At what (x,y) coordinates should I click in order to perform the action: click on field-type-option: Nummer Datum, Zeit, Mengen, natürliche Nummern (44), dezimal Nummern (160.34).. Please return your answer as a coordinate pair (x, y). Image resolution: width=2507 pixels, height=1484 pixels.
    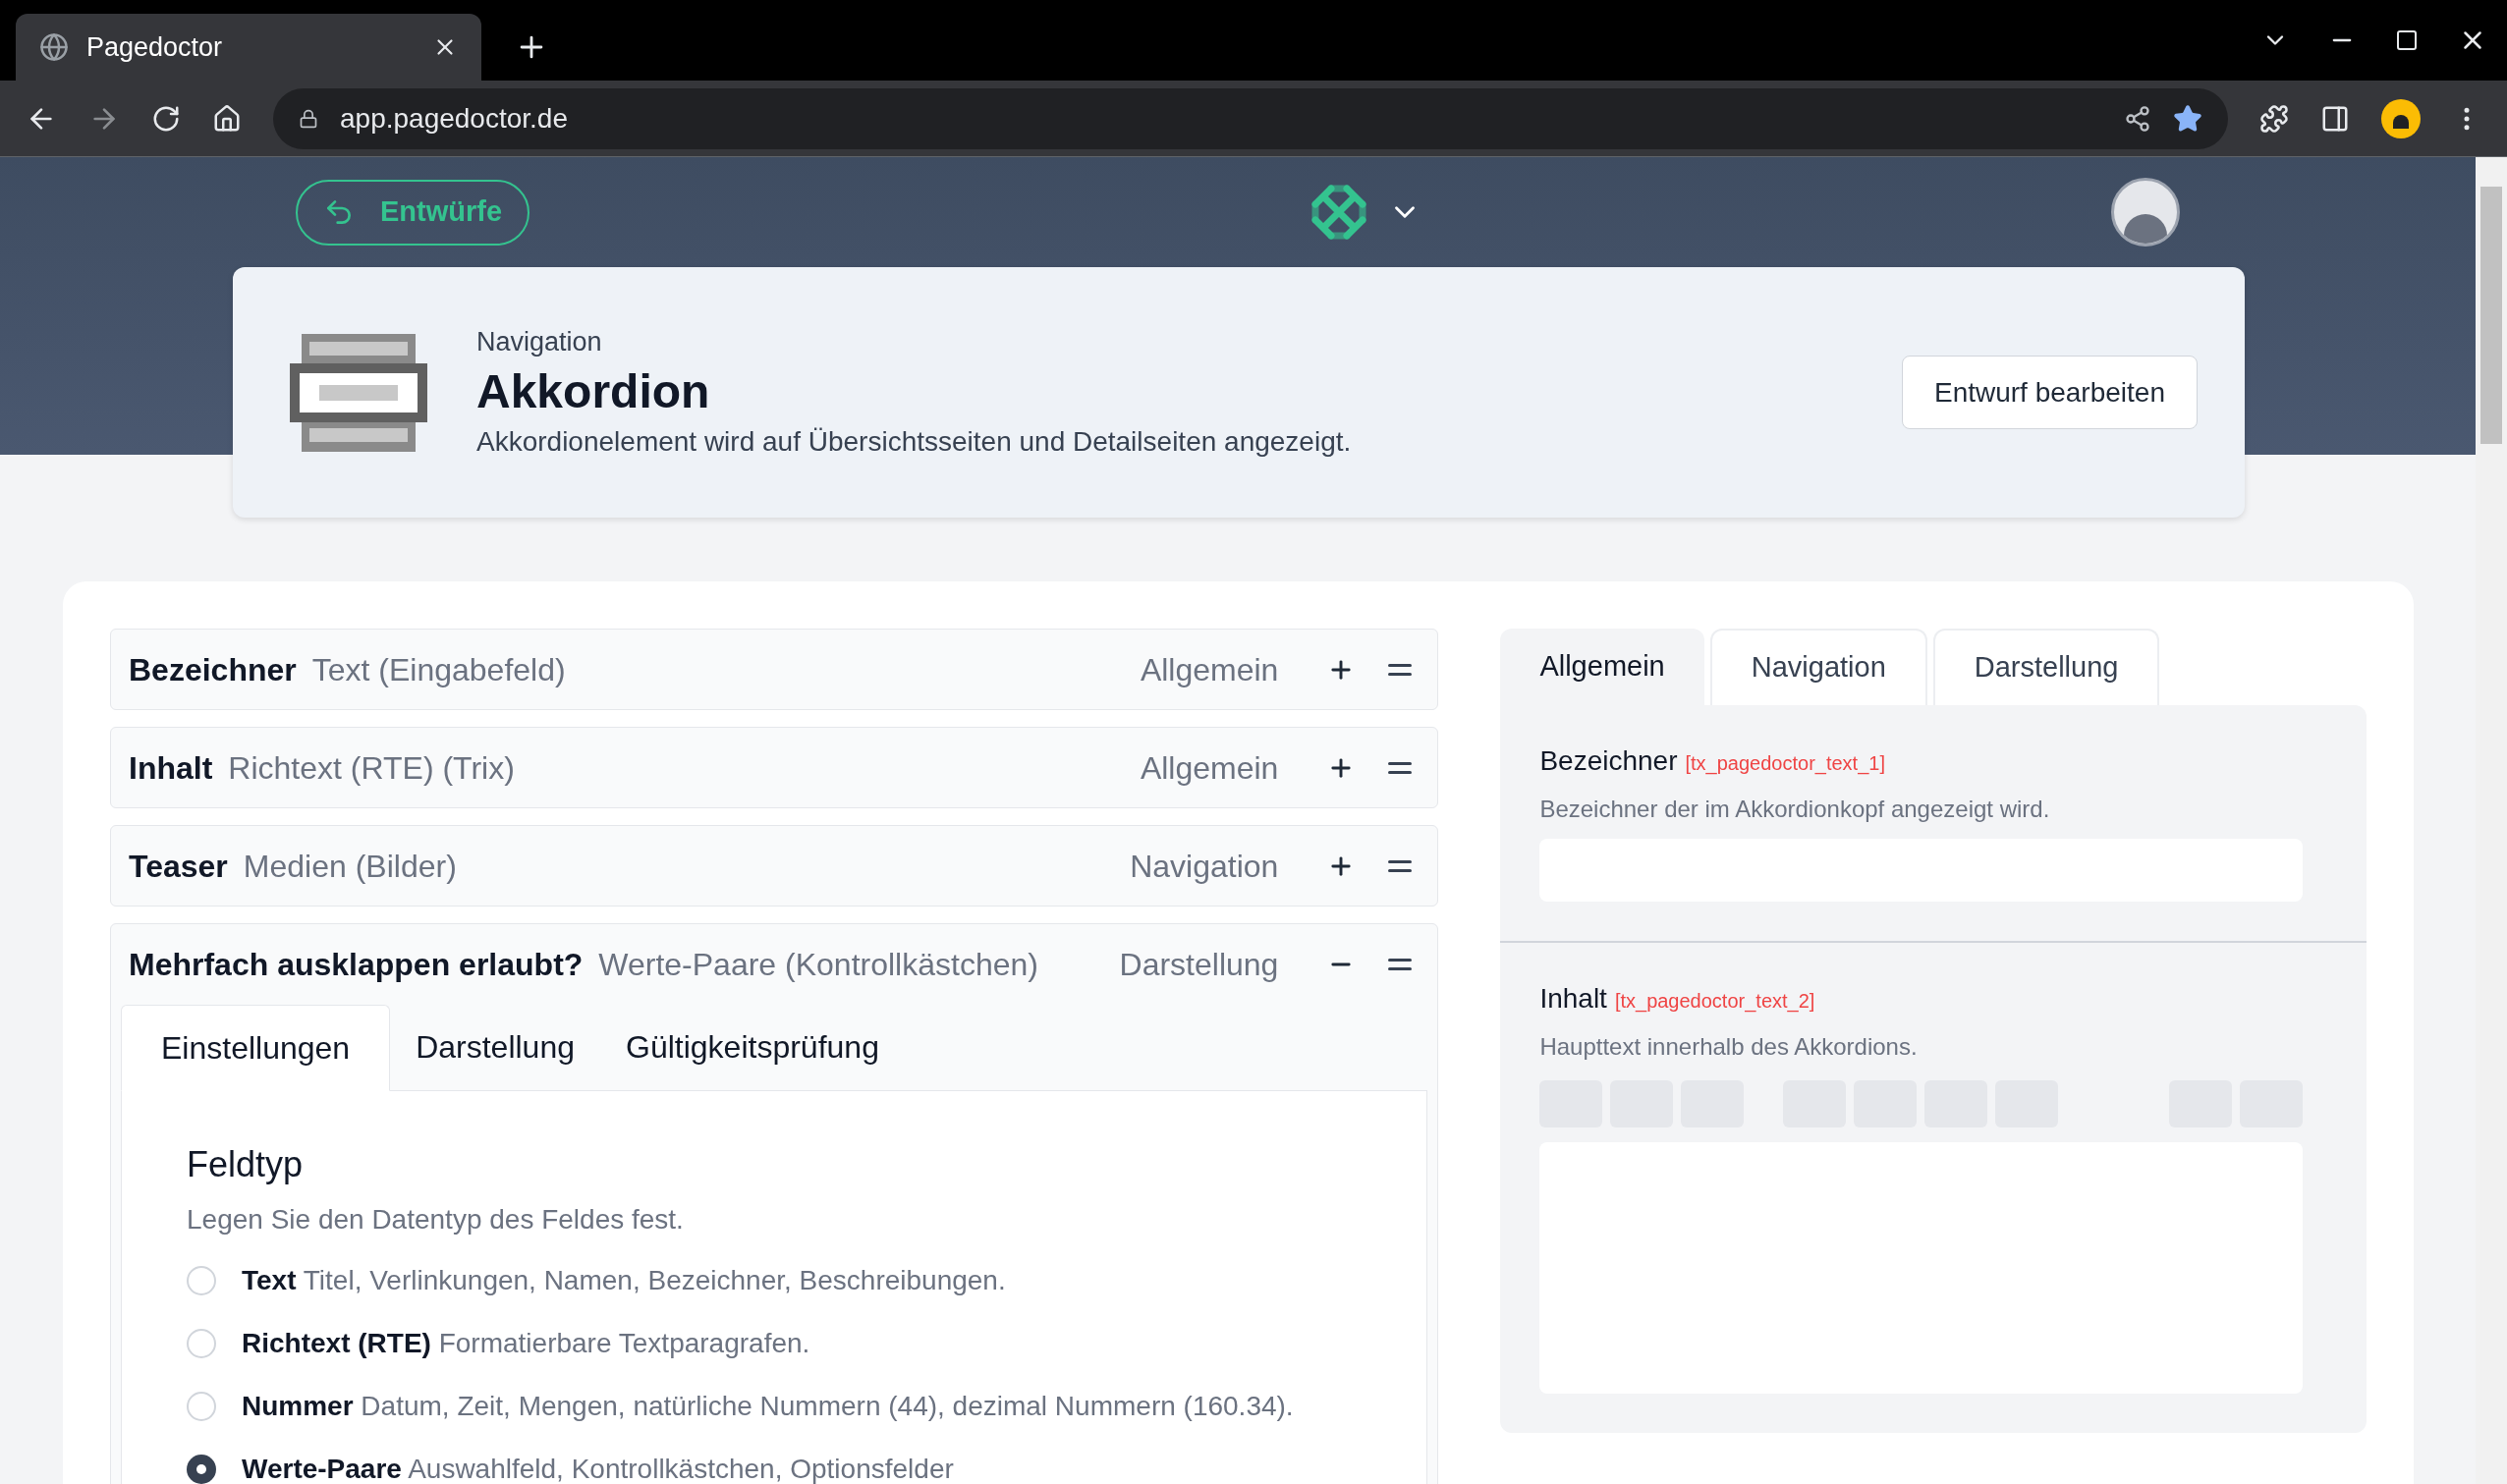
    Looking at the image, I should click on (768, 1406).